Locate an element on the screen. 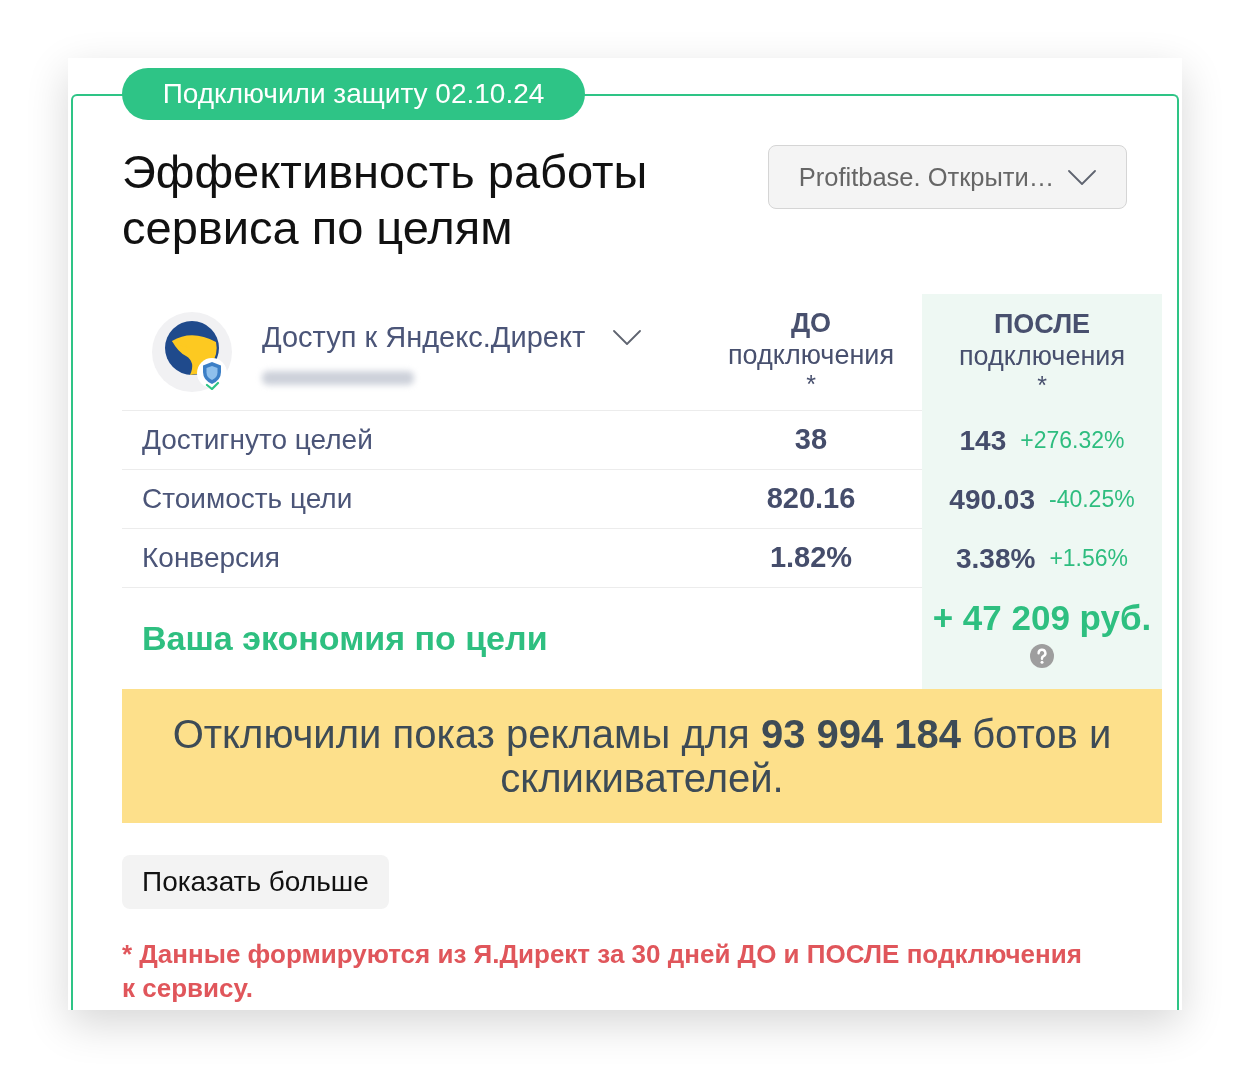 The image size is (1250, 1070). metric-value: 38 is located at coordinates (811, 440).